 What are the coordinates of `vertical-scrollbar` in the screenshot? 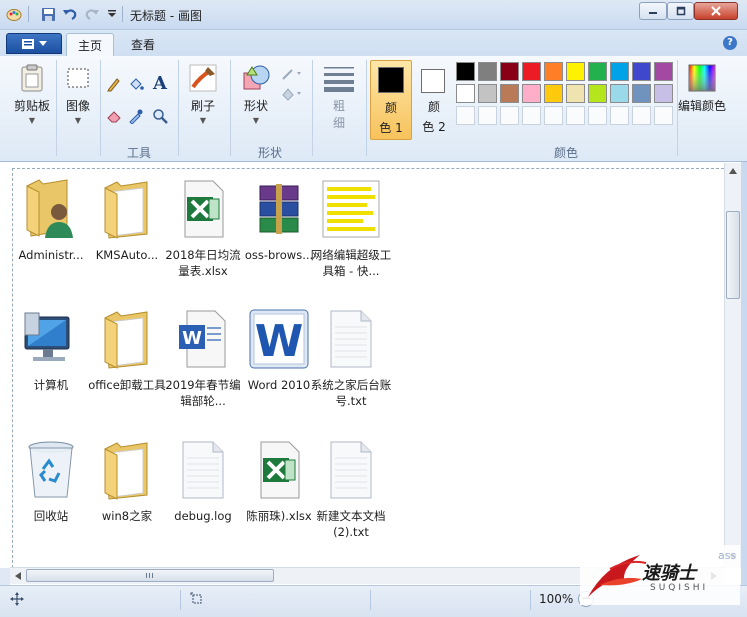 It's located at (732, 365).